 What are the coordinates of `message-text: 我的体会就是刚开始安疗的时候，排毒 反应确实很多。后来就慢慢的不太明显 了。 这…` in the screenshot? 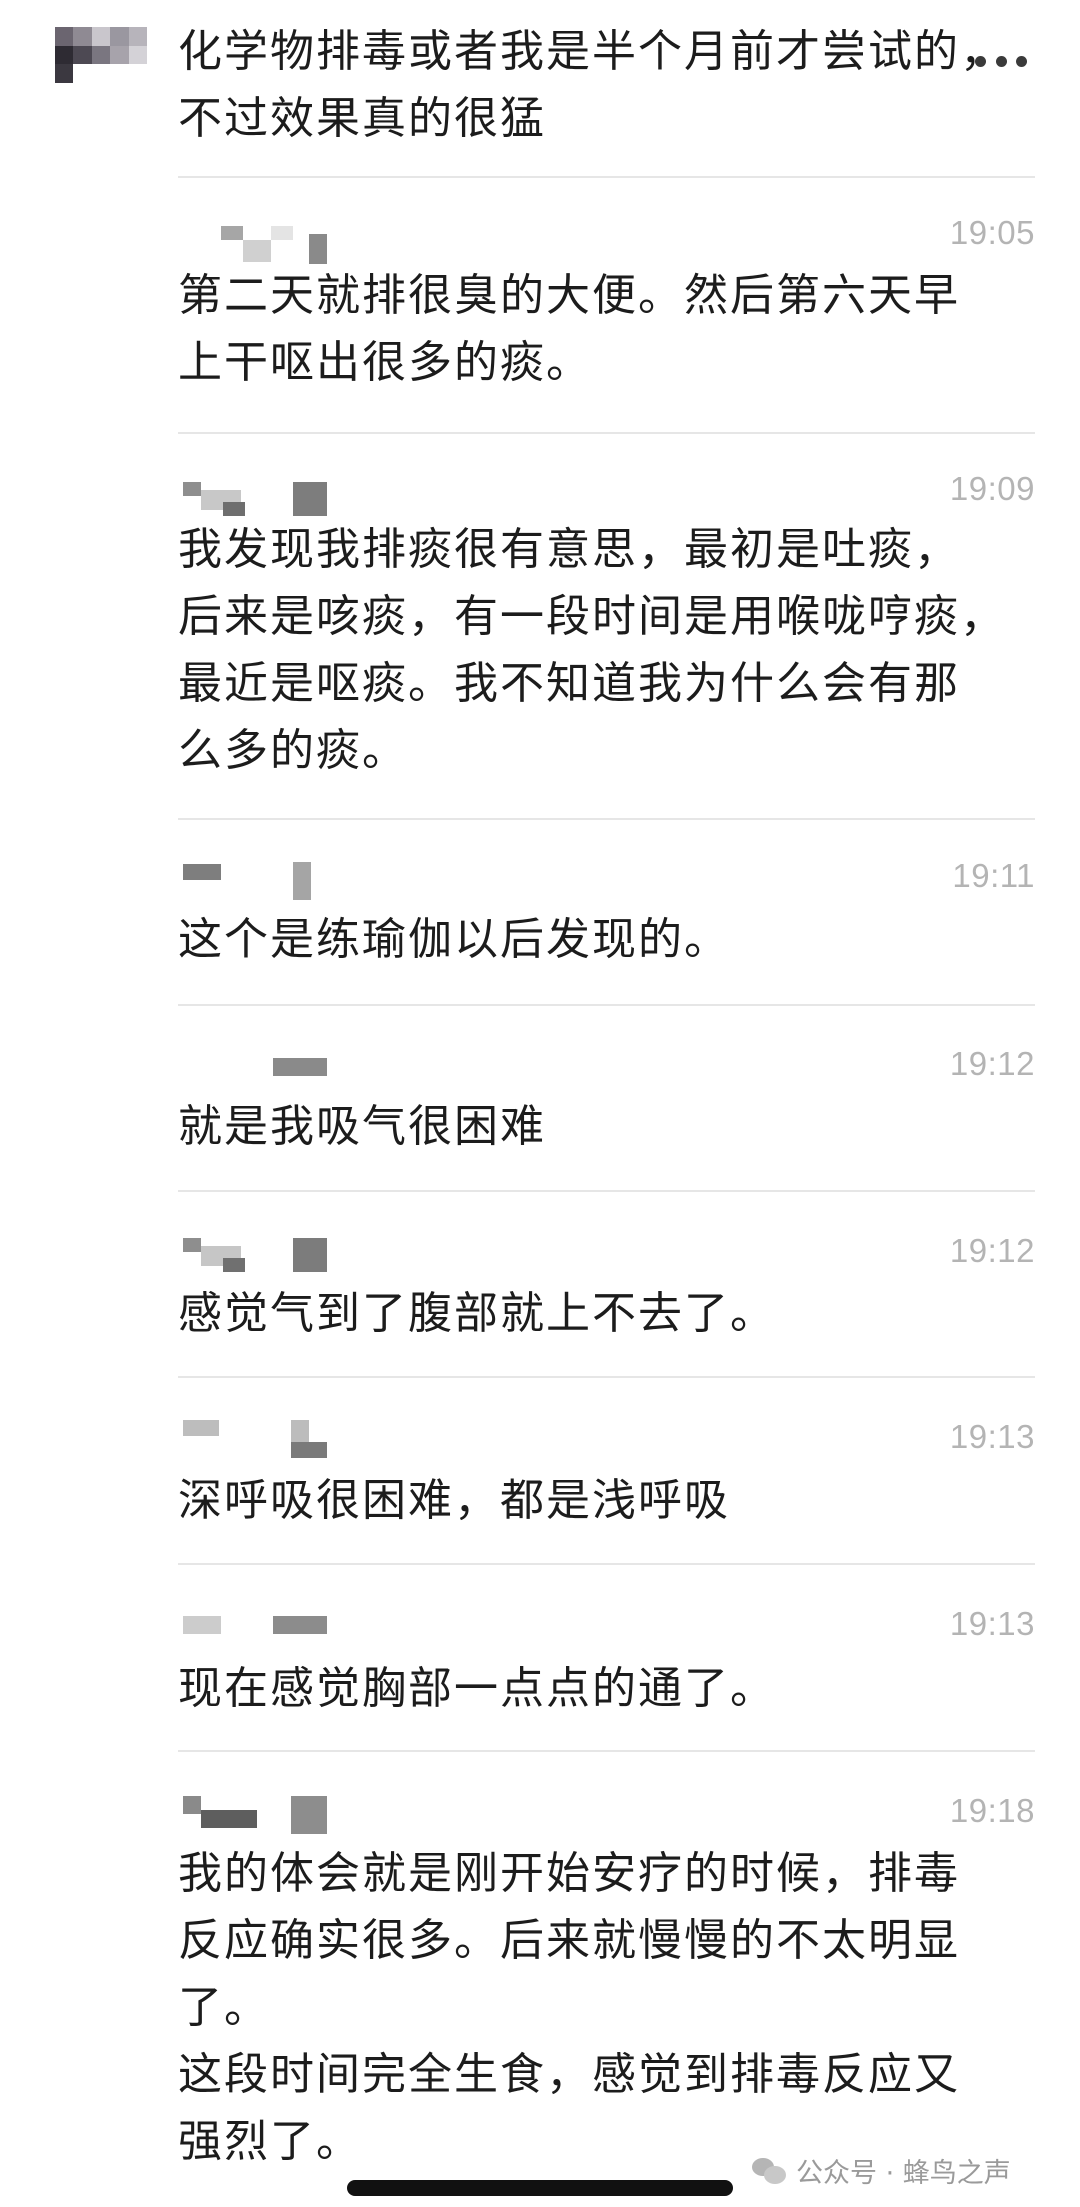 It's located at (569, 2007).